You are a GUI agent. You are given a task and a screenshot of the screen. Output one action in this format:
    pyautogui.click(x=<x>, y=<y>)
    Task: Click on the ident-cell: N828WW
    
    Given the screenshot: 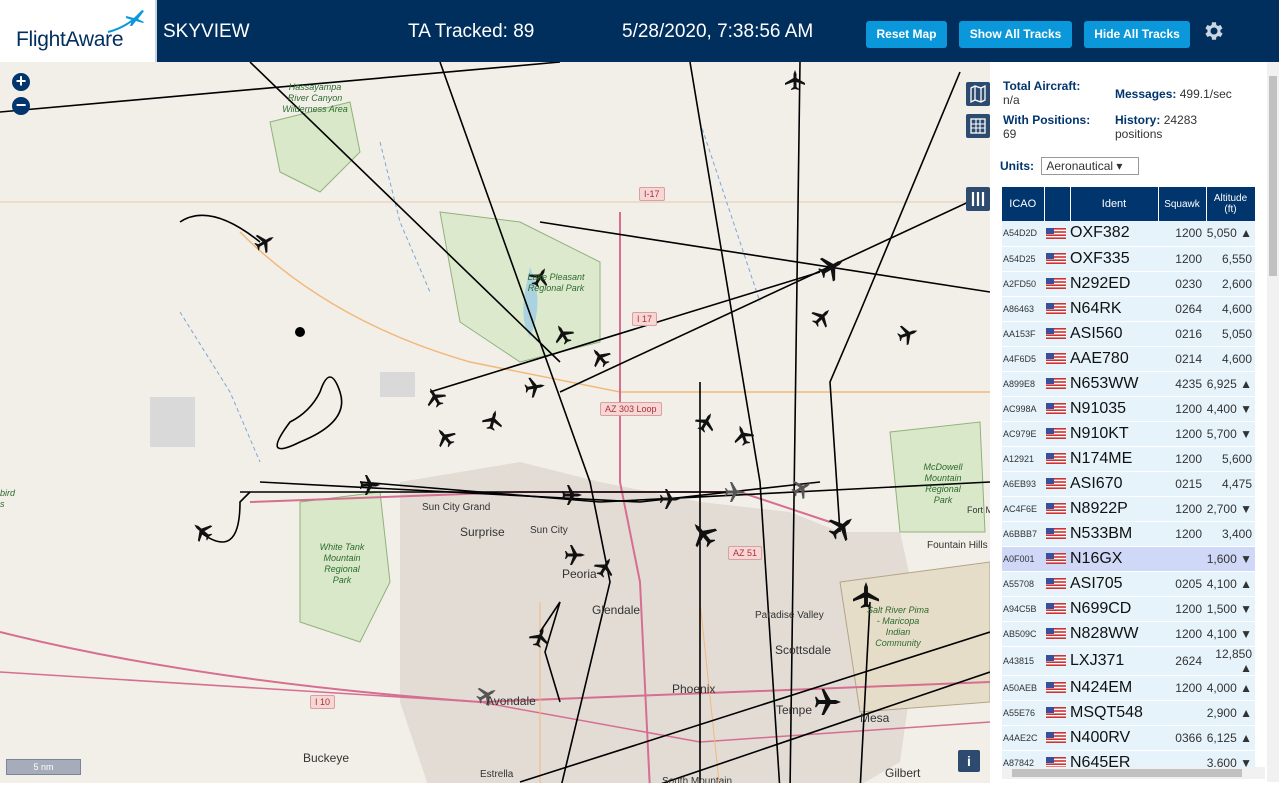 What is the action you would take?
    pyautogui.click(x=1114, y=634)
    